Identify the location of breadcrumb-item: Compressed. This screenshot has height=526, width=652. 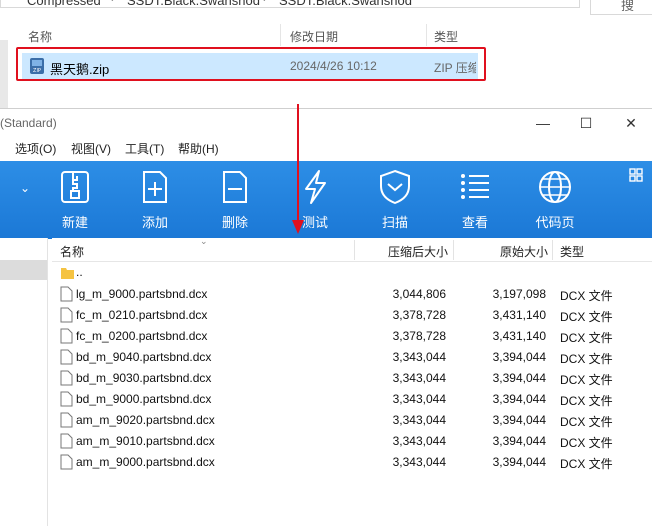
(64, 3).